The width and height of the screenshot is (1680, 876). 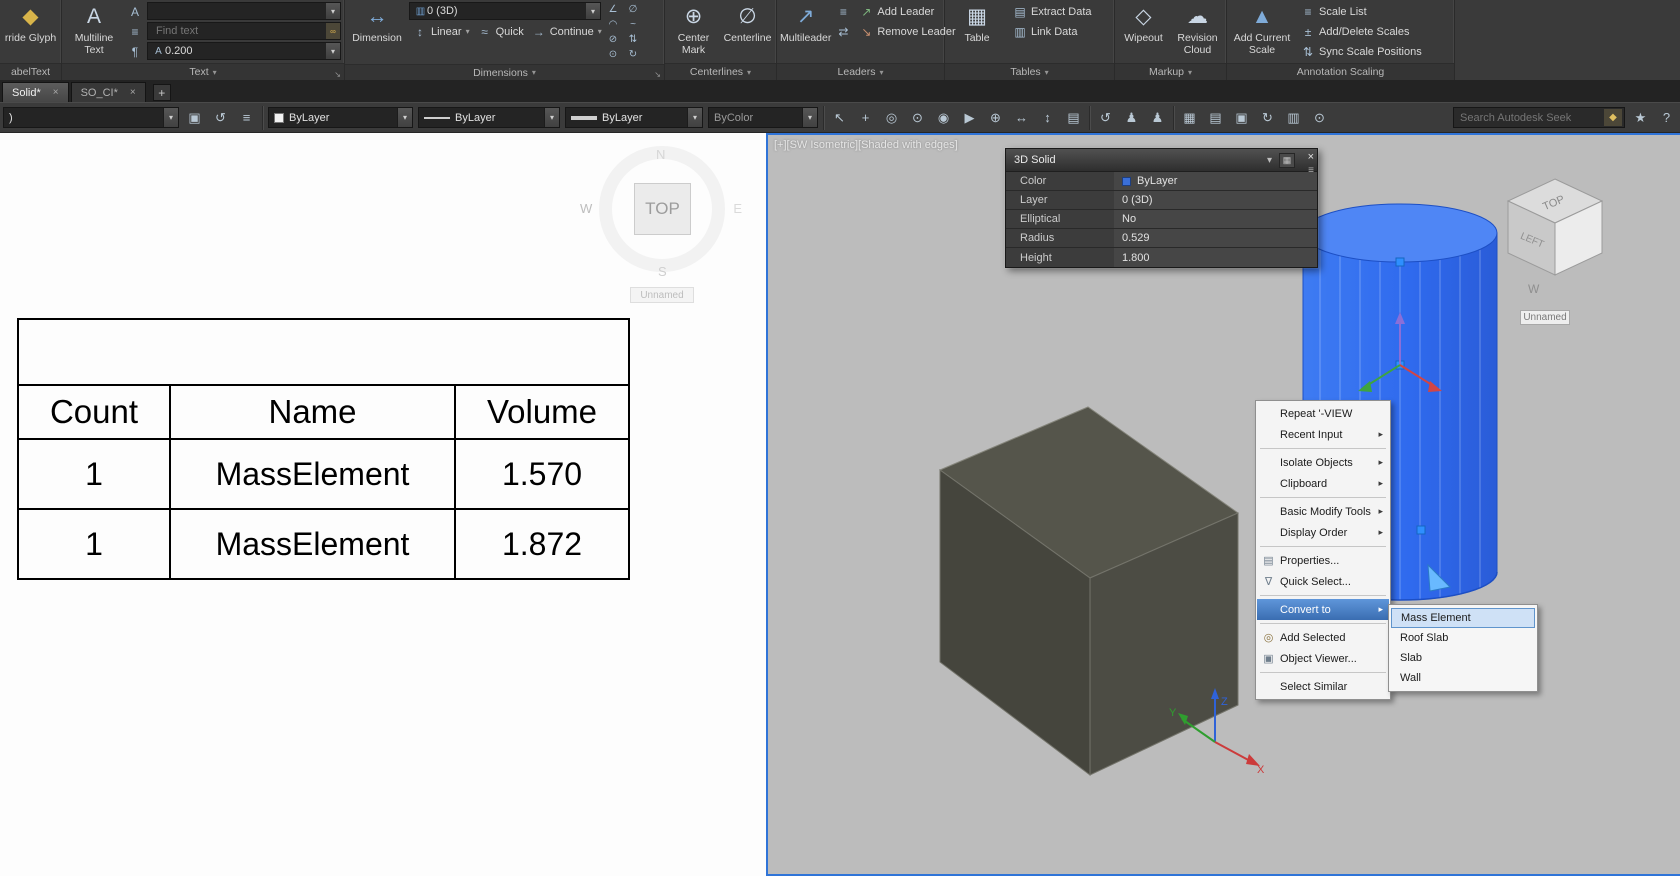 What do you see at coordinates (505, 11) in the screenshot?
I see `dim-style-combo: ▥ 0 (3D) ▾` at bounding box center [505, 11].